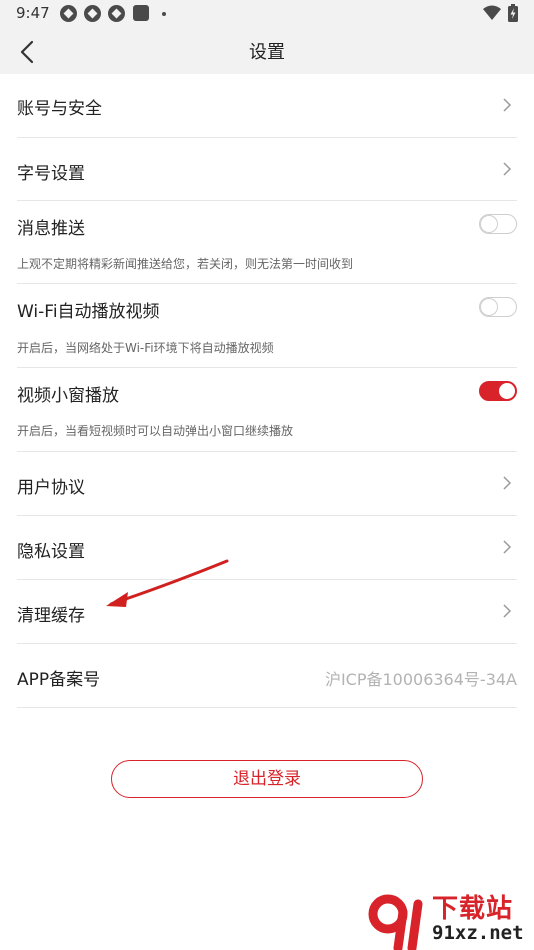  What do you see at coordinates (420, 679) in the screenshot?
I see `icp-number: 沪ICP备10006364号-34A` at bounding box center [420, 679].